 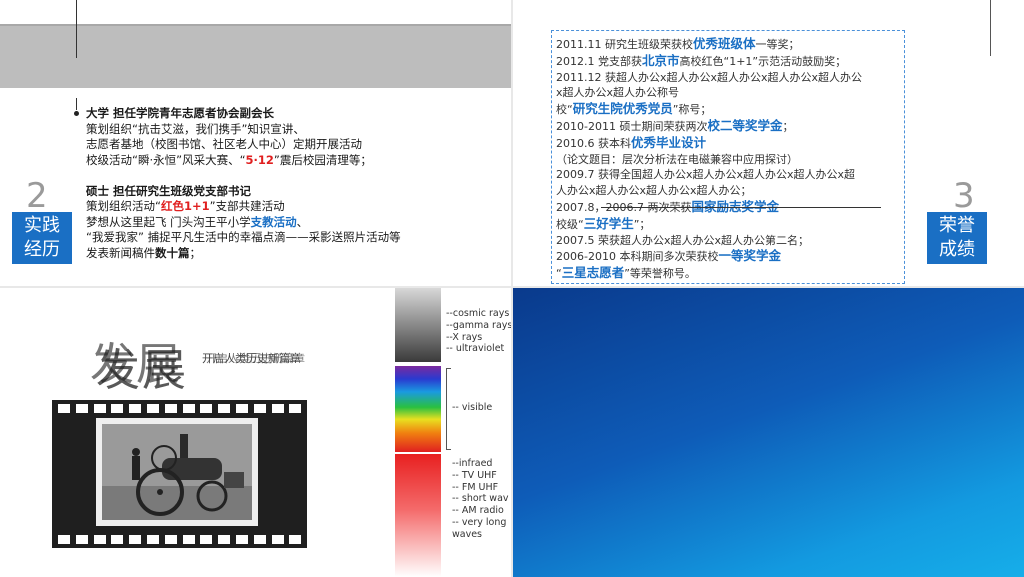 I want to click on text-line: “三星志愿者”等荣誉称号。, so click(x=709, y=273).